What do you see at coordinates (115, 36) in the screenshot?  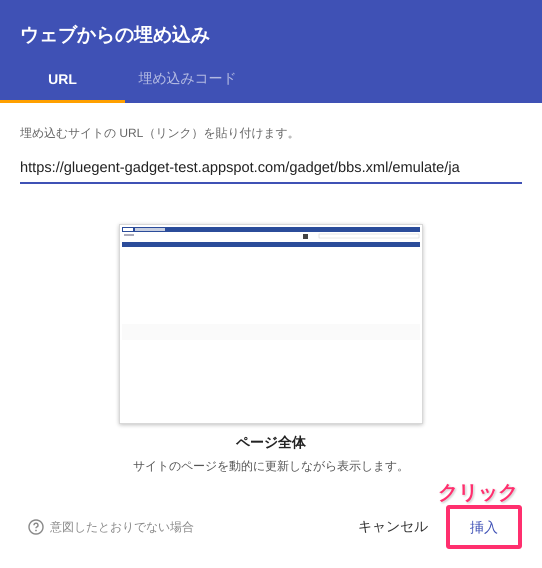 I see `dialog-title: ウェブからの埋め込み` at bounding box center [115, 36].